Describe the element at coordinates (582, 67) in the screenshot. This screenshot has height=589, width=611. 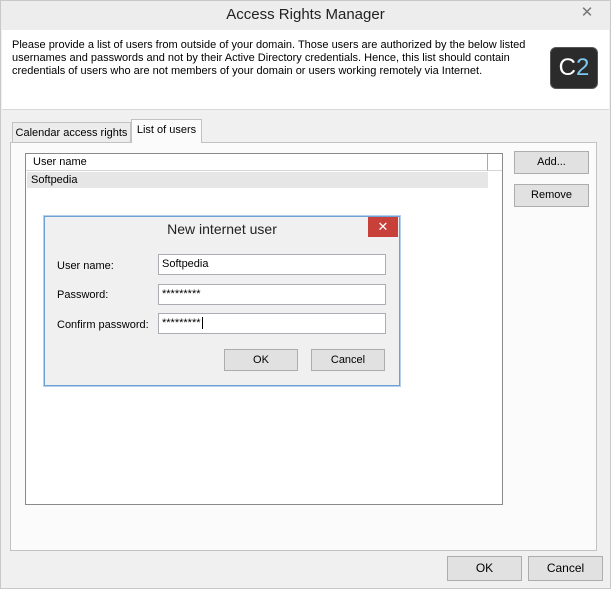
I see `logo-number: 2` at that location.